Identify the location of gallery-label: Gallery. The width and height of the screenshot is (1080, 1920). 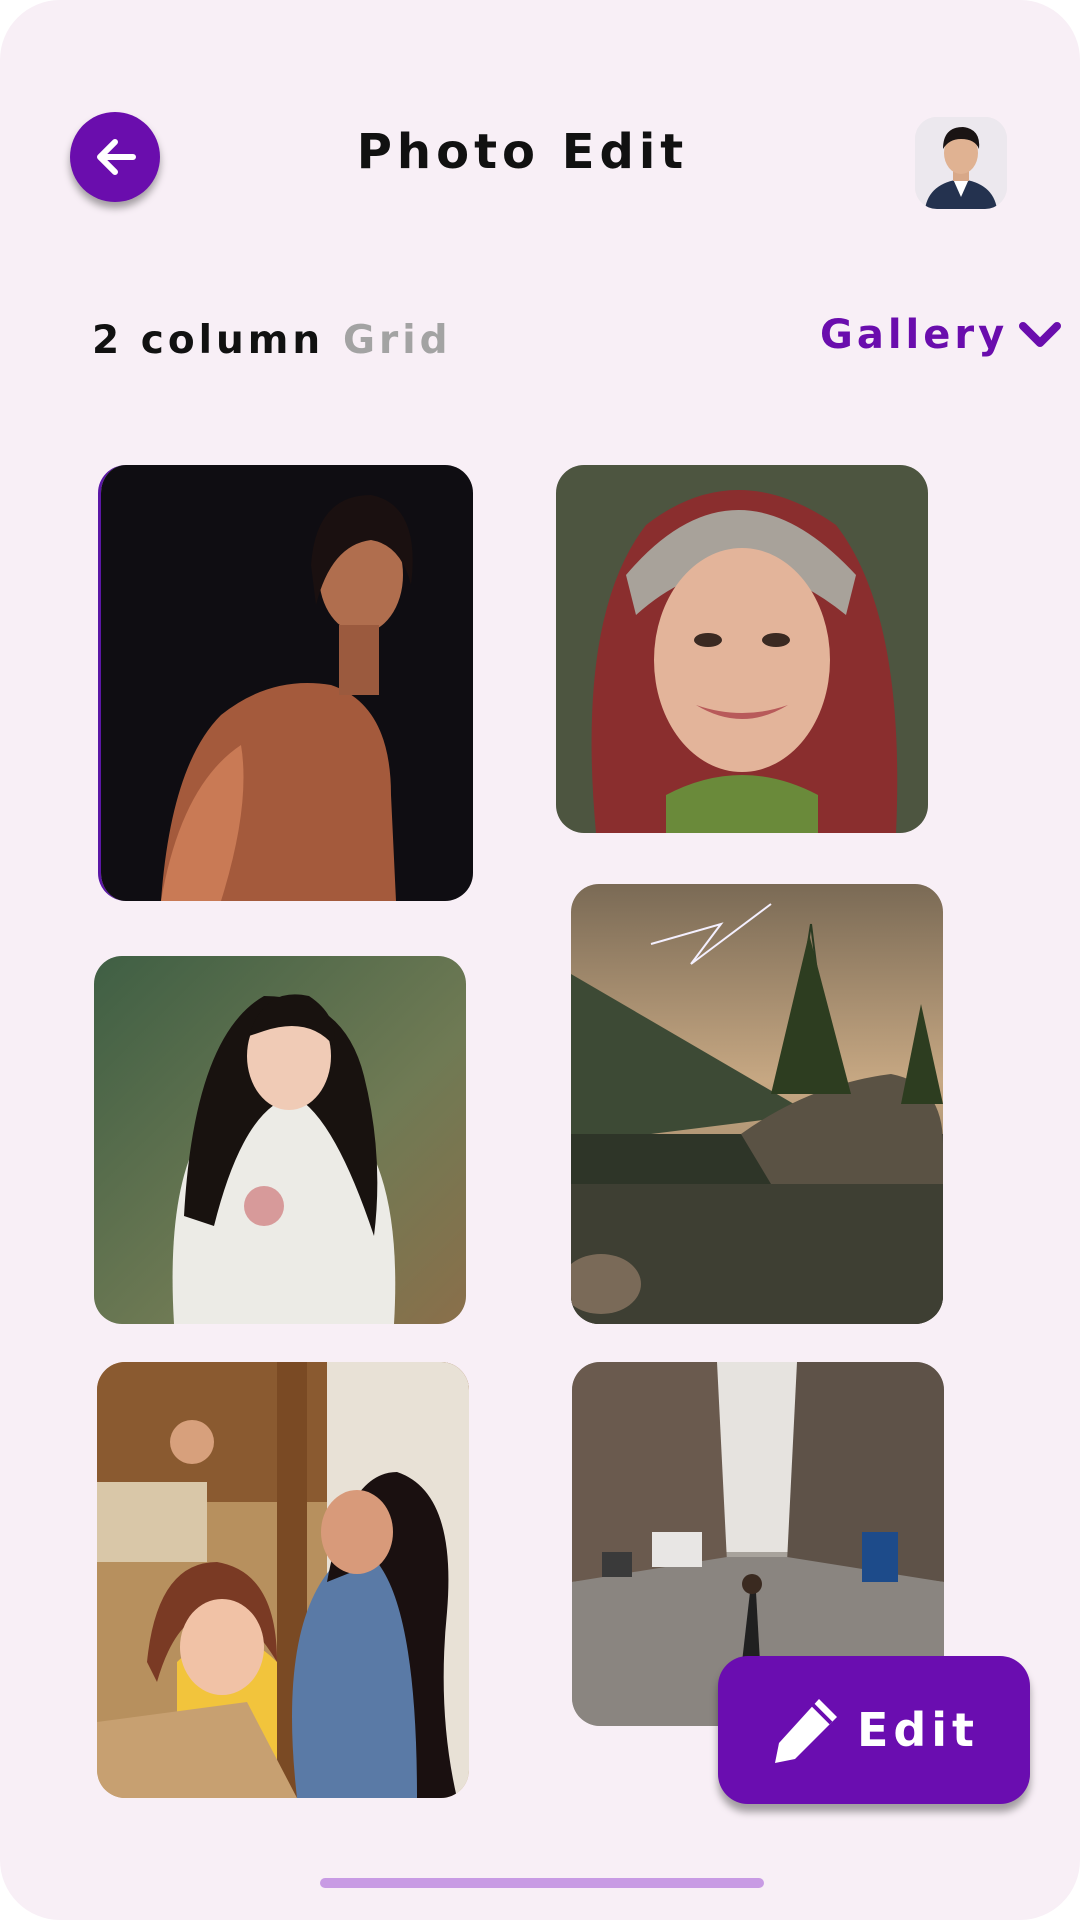
(914, 335).